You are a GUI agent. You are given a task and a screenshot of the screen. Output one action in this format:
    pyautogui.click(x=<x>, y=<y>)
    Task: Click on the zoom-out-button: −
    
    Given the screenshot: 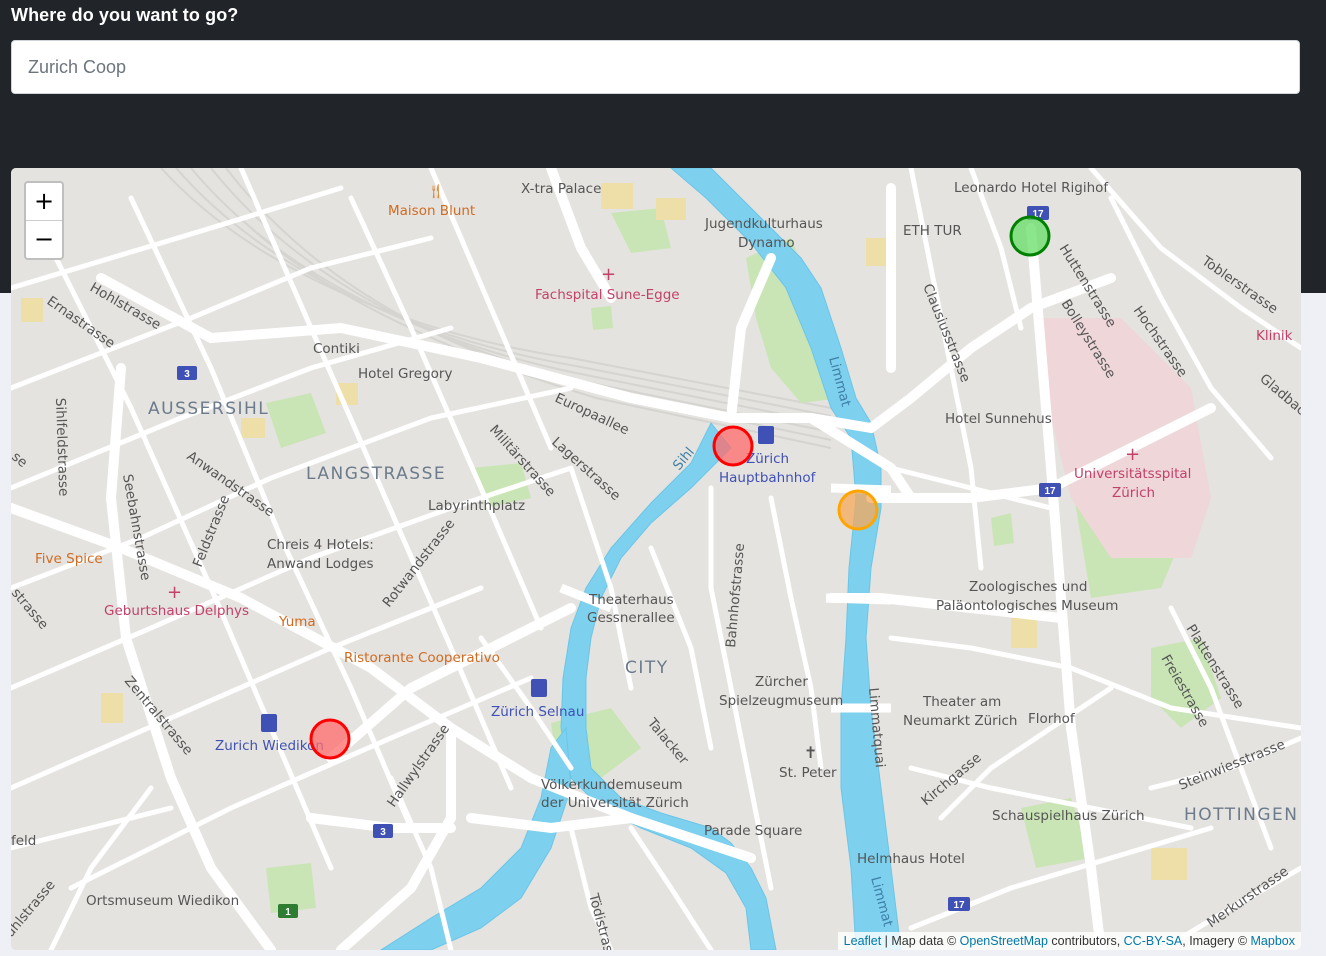 What is the action you would take?
    pyautogui.click(x=44, y=239)
    